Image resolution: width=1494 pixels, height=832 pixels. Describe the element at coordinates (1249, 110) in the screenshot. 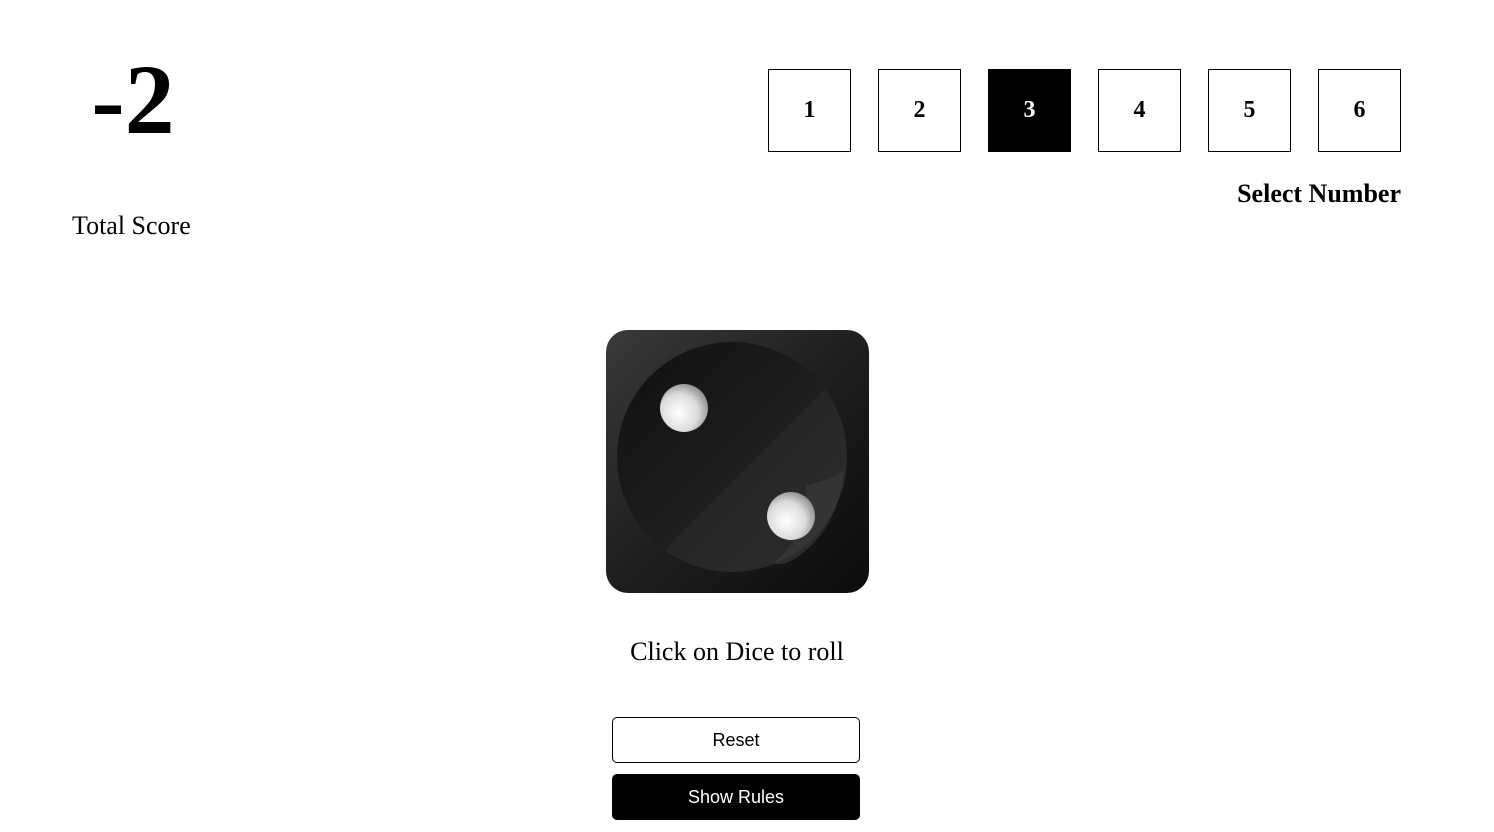

I see `number-option-5: 5` at that location.